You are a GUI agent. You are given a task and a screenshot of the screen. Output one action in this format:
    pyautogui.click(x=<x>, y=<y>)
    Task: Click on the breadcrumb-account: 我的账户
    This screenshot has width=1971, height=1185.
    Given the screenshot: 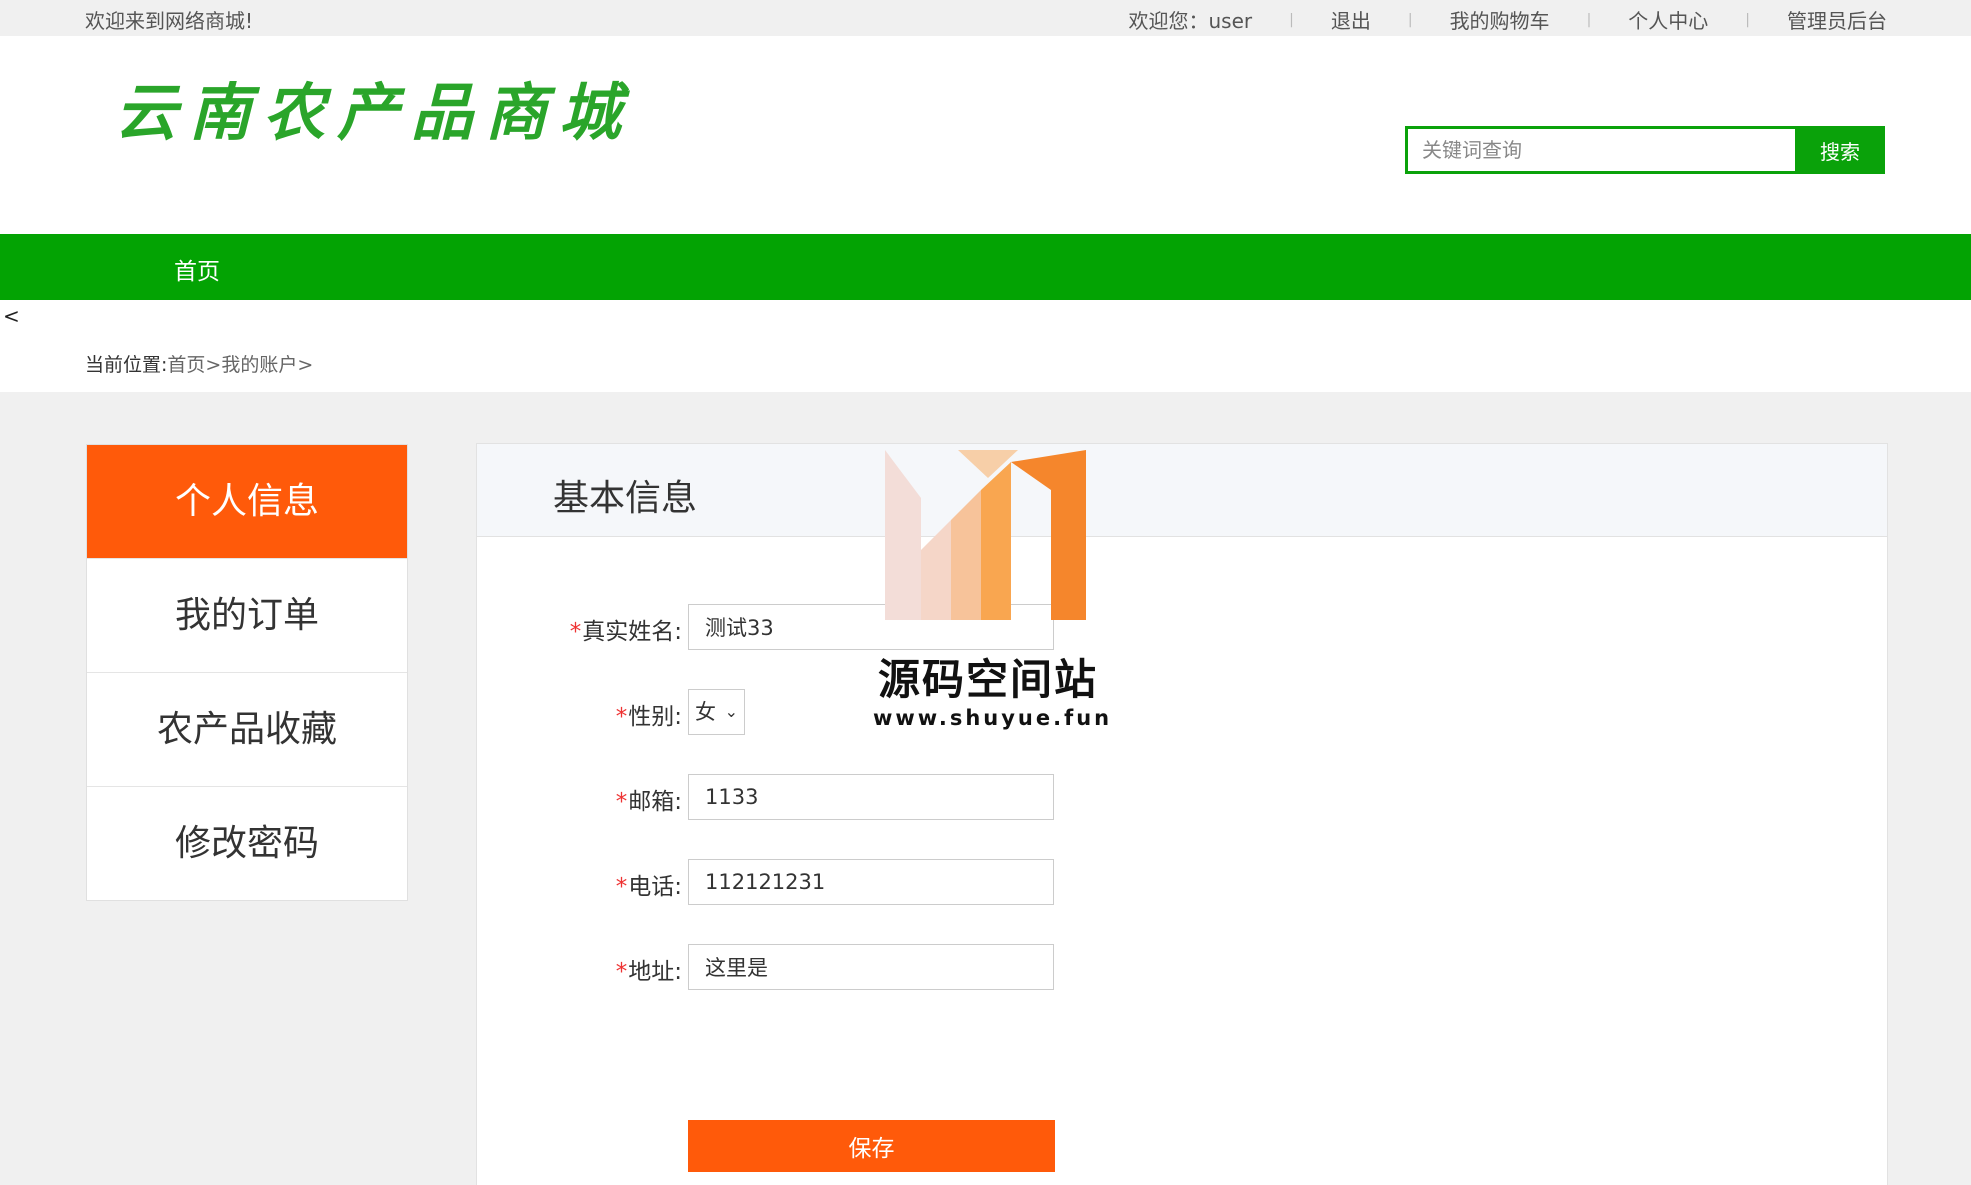 What is the action you would take?
    pyautogui.click(x=259, y=365)
    